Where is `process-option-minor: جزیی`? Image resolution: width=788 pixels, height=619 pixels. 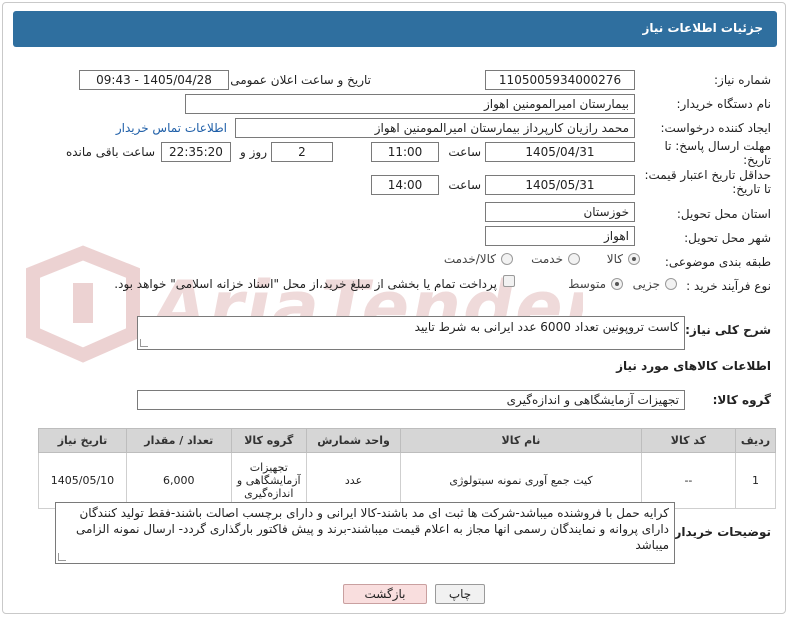
process-option-minor: جزیی is located at coordinates (646, 284).